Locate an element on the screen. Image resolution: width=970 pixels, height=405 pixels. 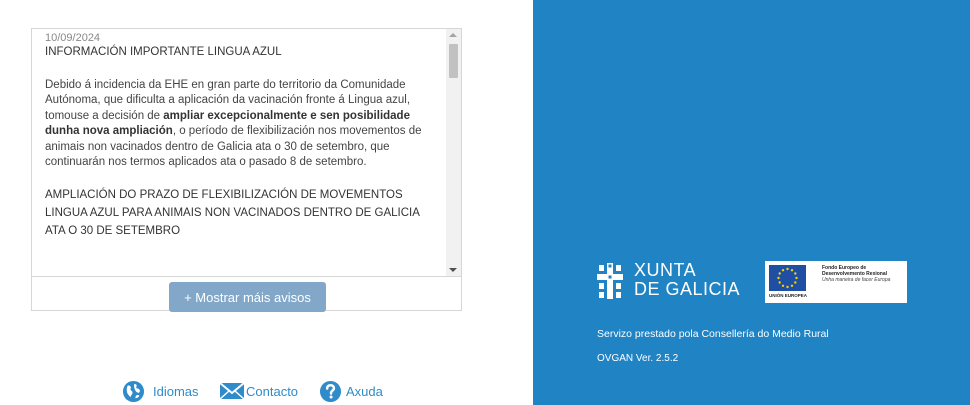
notice-scrollbar is located at coordinates (453, 152).